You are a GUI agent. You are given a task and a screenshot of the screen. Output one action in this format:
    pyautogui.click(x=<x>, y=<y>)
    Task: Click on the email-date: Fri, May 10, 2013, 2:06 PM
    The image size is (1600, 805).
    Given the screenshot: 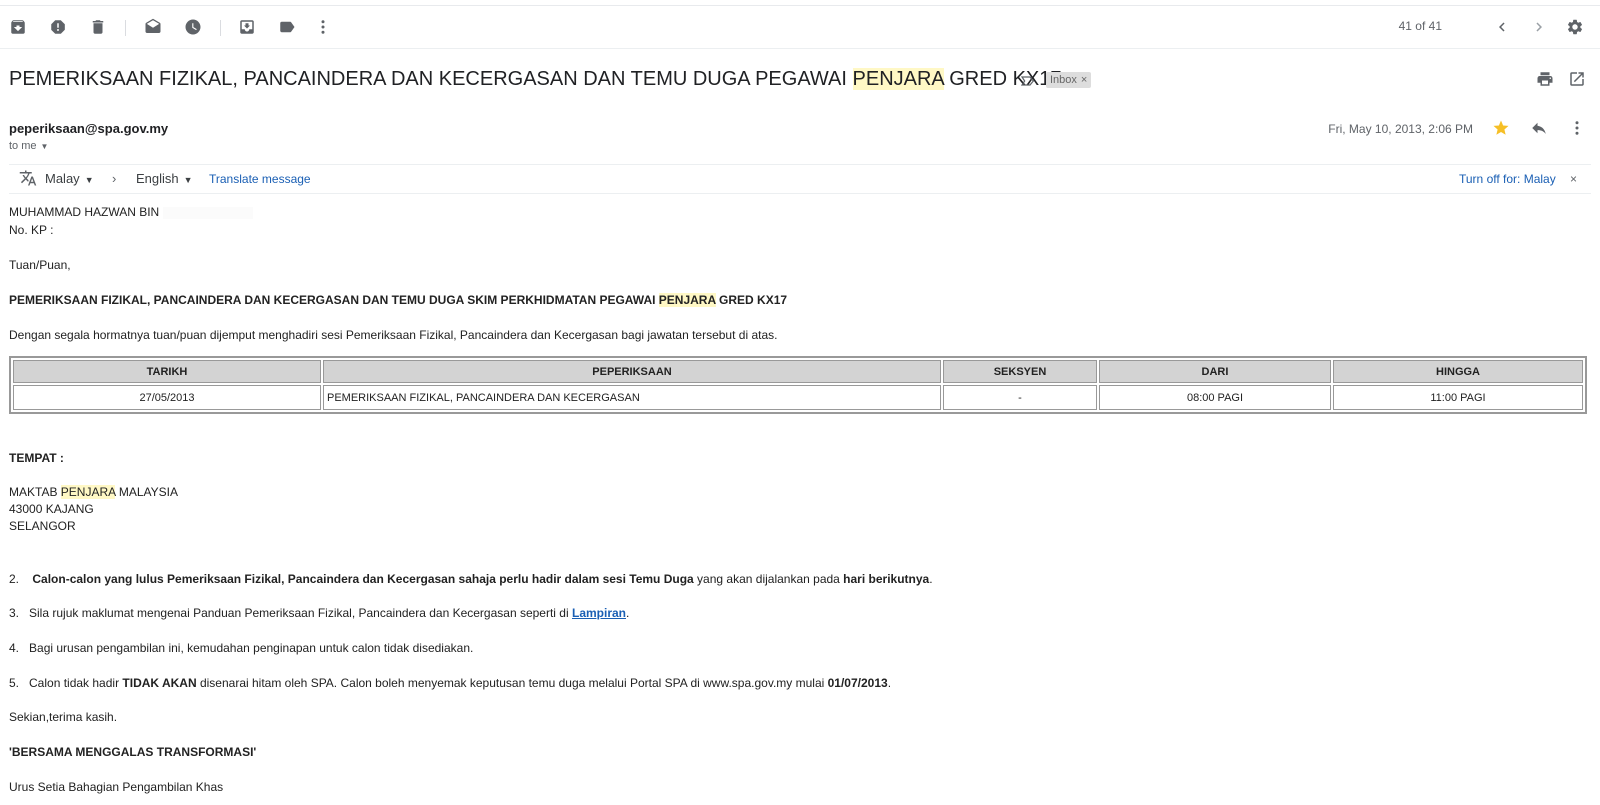 What is the action you would take?
    pyautogui.click(x=1400, y=129)
    